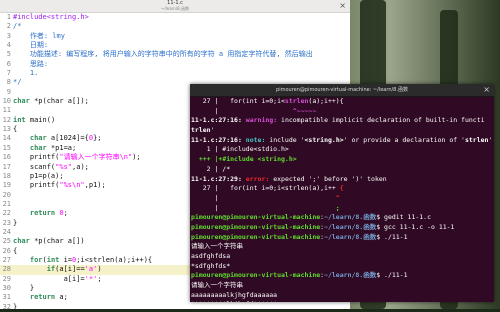 This screenshot has height=312, width=500. I want to click on code-token: main(), so click(40, 119).